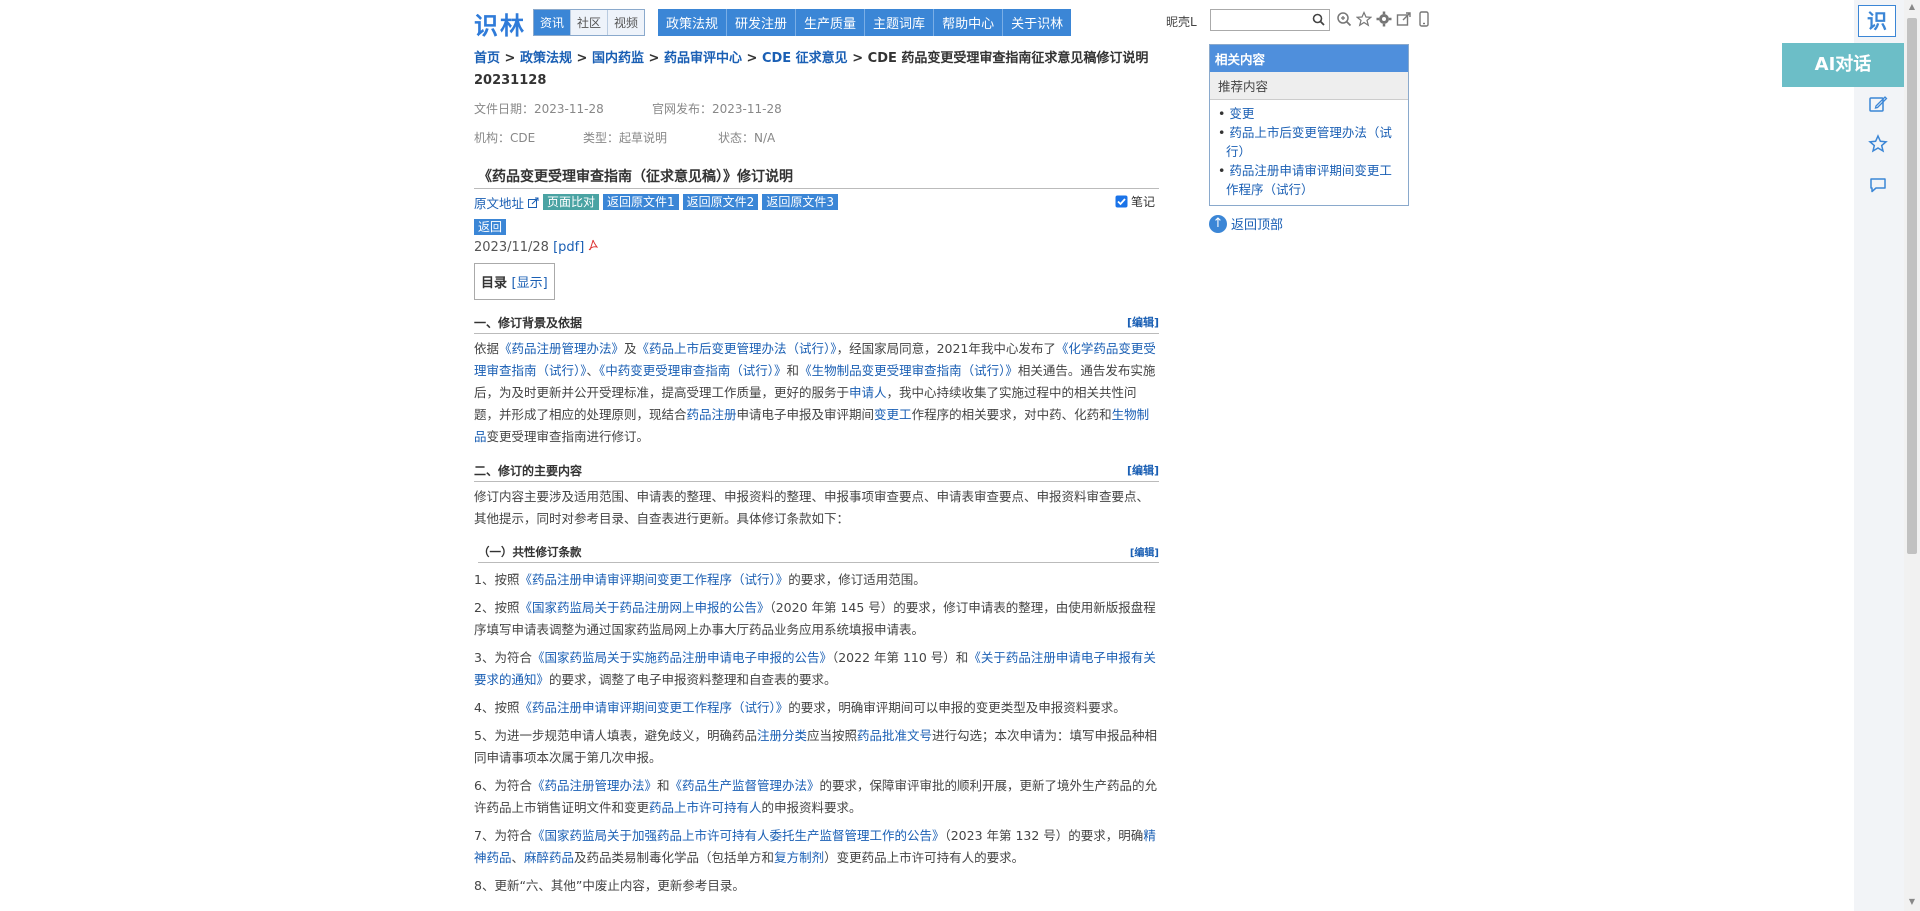 The height and width of the screenshot is (911, 1920). I want to click on checkbox-checked-icon, so click(1121, 201).